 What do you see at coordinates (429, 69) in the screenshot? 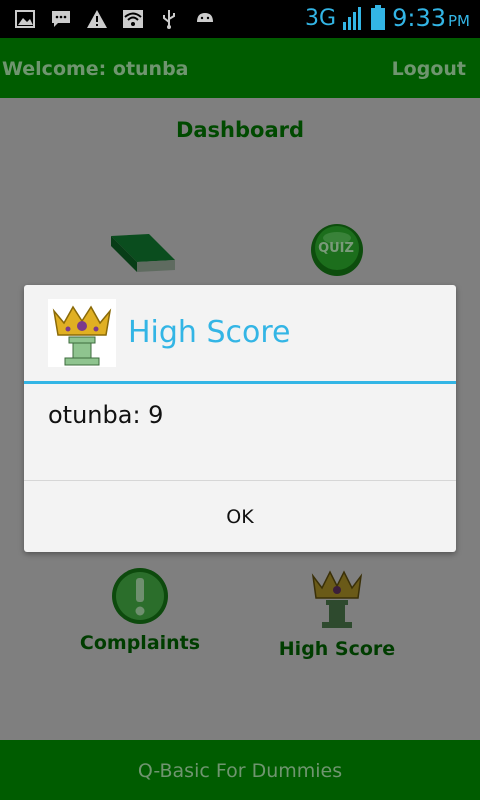
I see `logout-button: Logout` at bounding box center [429, 69].